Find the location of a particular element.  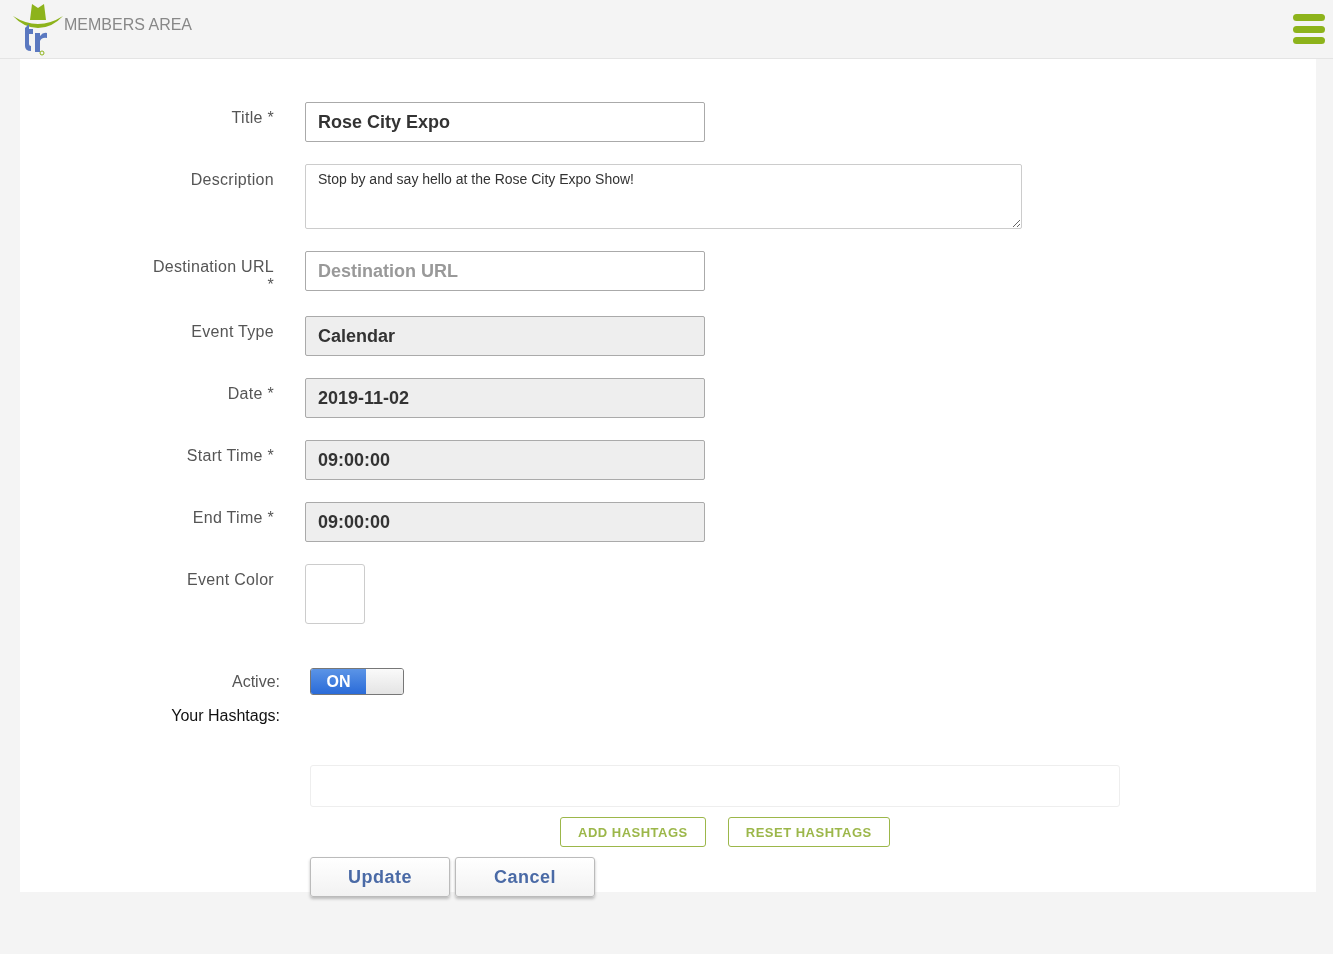

header-title: MEMBERS AREA is located at coordinates (128, 25).